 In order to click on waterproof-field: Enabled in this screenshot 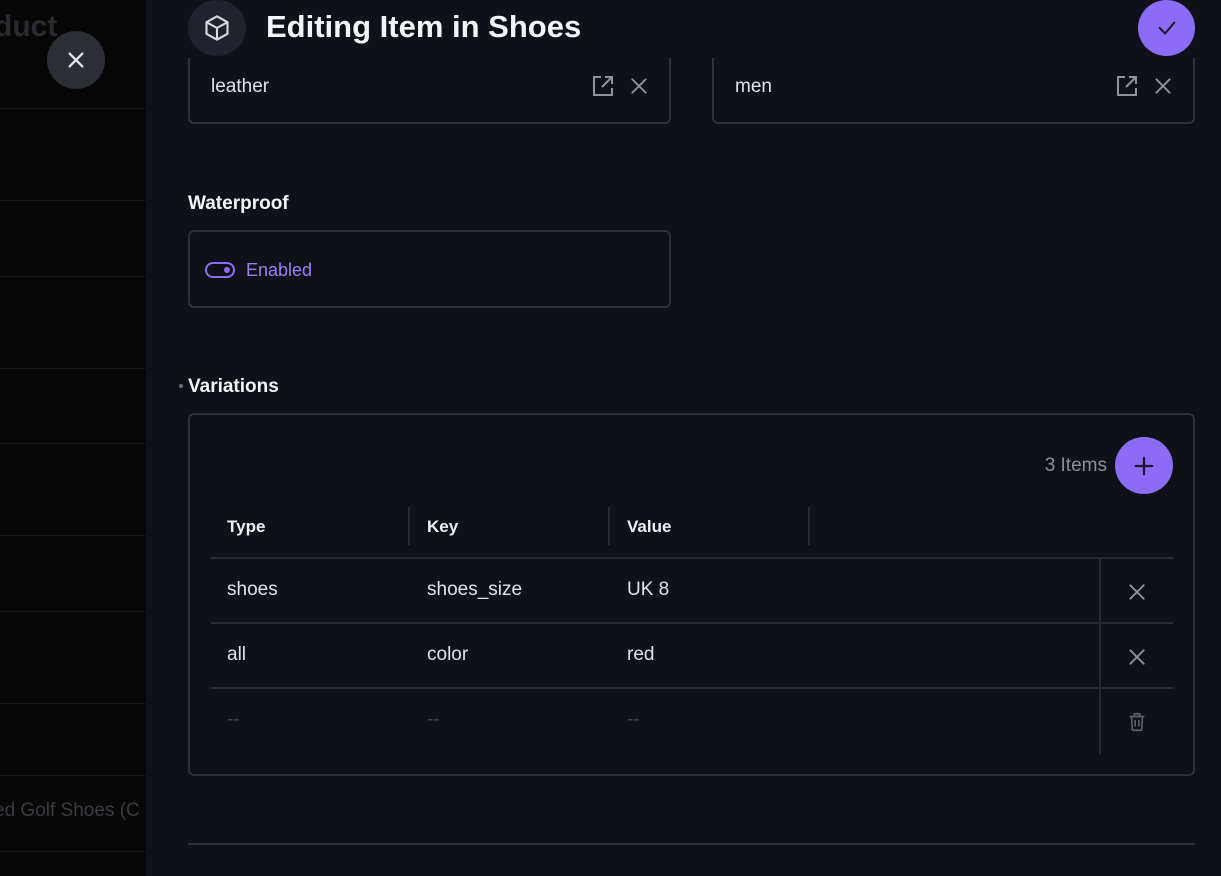, I will do `click(429, 269)`.